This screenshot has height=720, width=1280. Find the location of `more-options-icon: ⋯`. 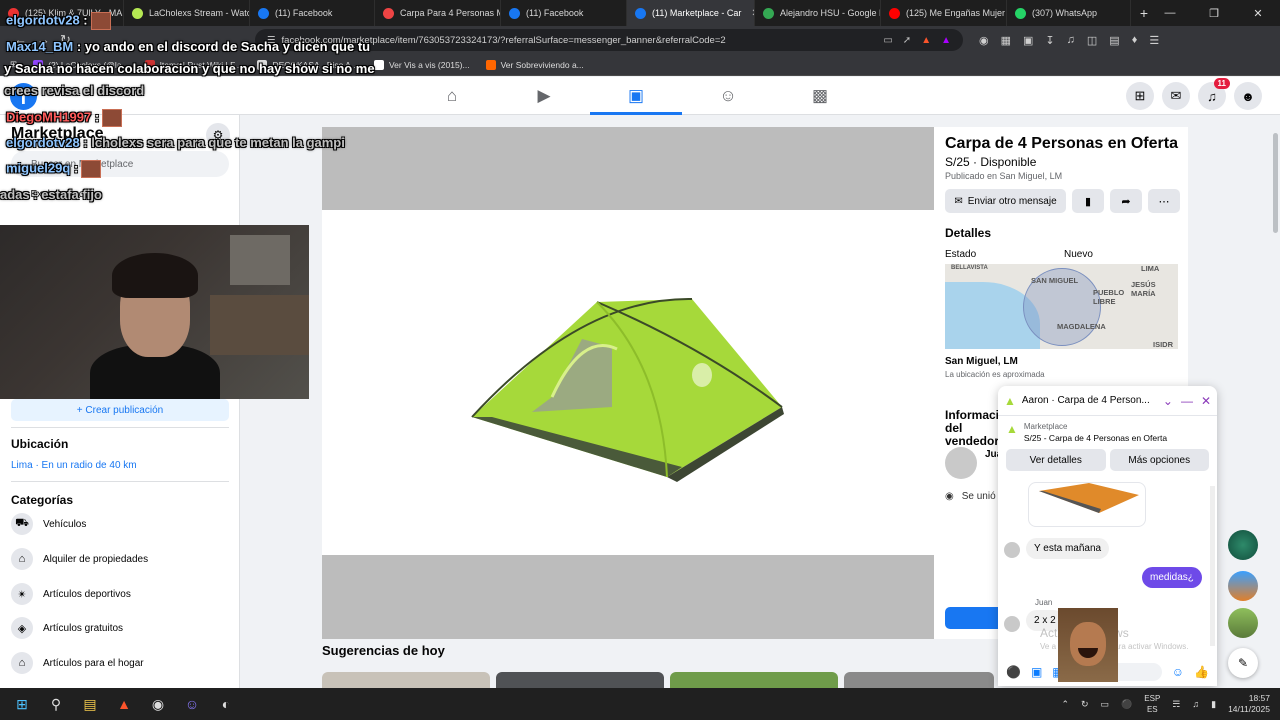

more-options-icon: ⋯ is located at coordinates (1164, 201).